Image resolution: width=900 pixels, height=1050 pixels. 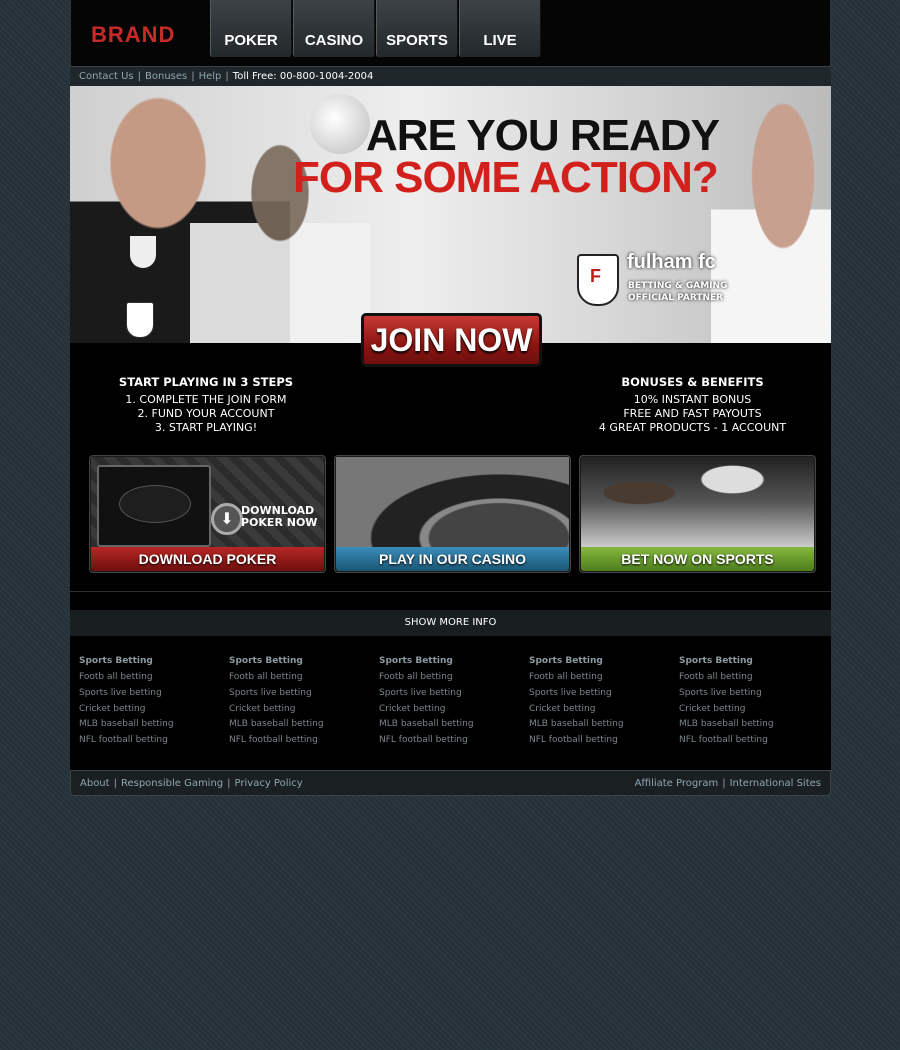 I want to click on show-more-info-button: SHOW MORE INFO, so click(x=450, y=623).